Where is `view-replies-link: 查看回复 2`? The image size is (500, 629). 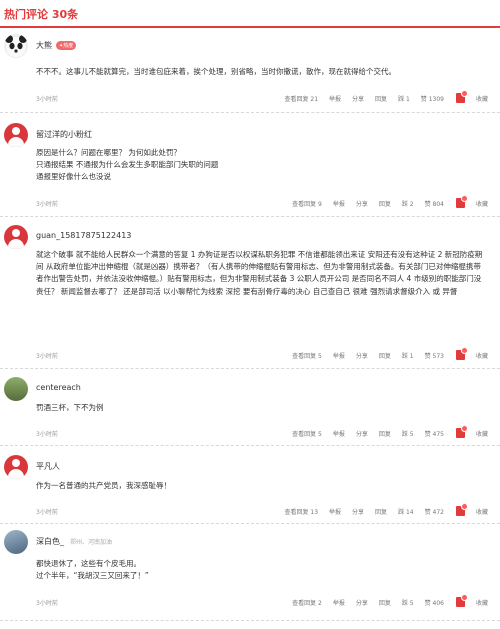 view-replies-link: 查看回复 2 is located at coordinates (307, 602).